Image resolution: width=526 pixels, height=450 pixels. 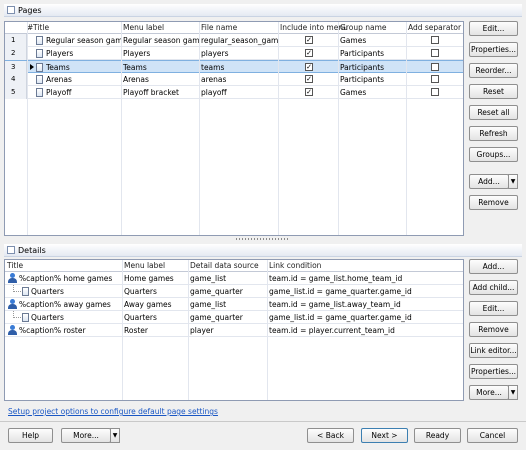 What do you see at coordinates (493, 329) in the screenshot?
I see `details-remove-button: Remove` at bounding box center [493, 329].